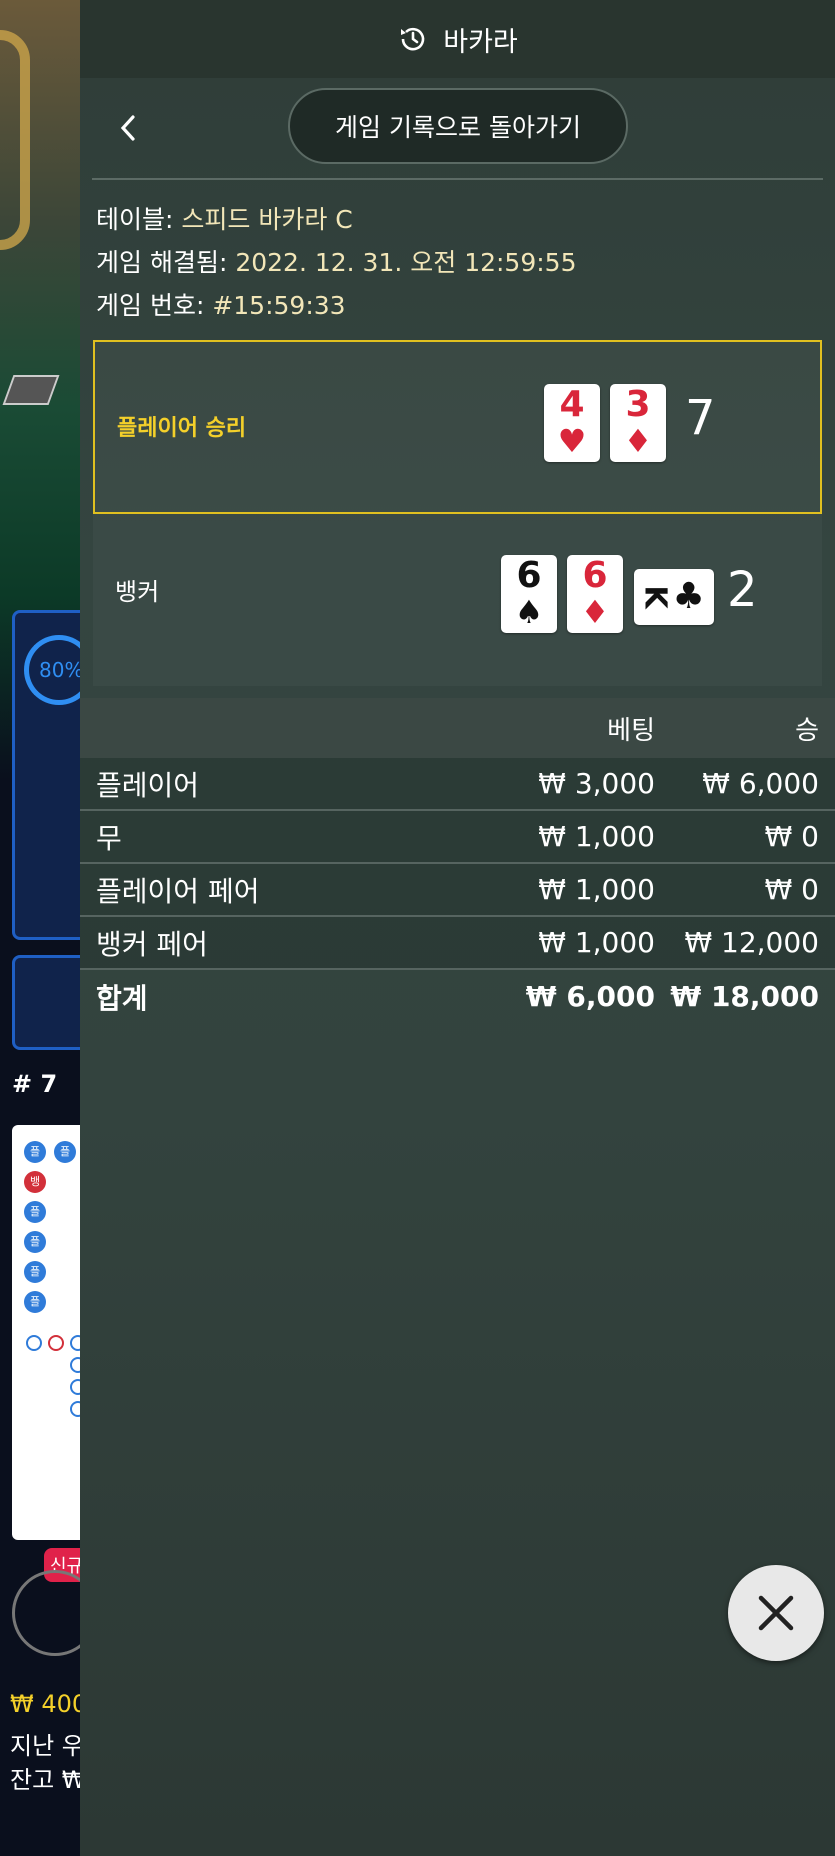 The width and height of the screenshot is (835, 1856). Describe the element at coordinates (572, 404) in the screenshot. I see `card-rank: 4` at that location.